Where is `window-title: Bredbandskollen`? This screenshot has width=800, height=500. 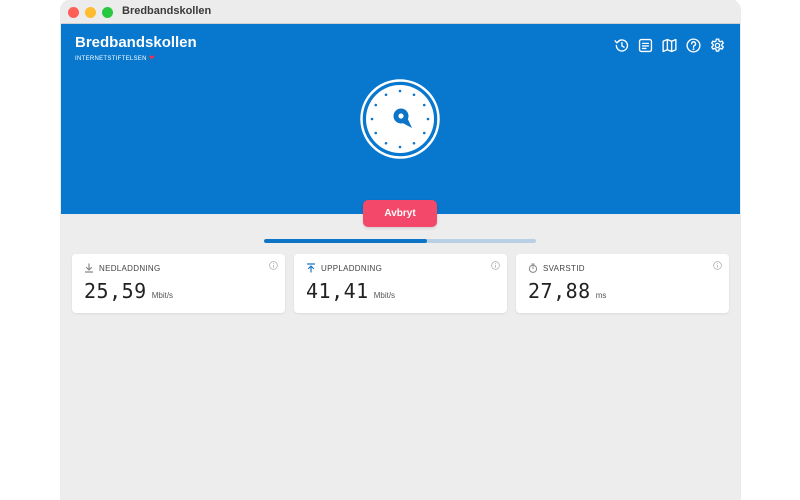
window-title: Bredbandskollen is located at coordinates (167, 11).